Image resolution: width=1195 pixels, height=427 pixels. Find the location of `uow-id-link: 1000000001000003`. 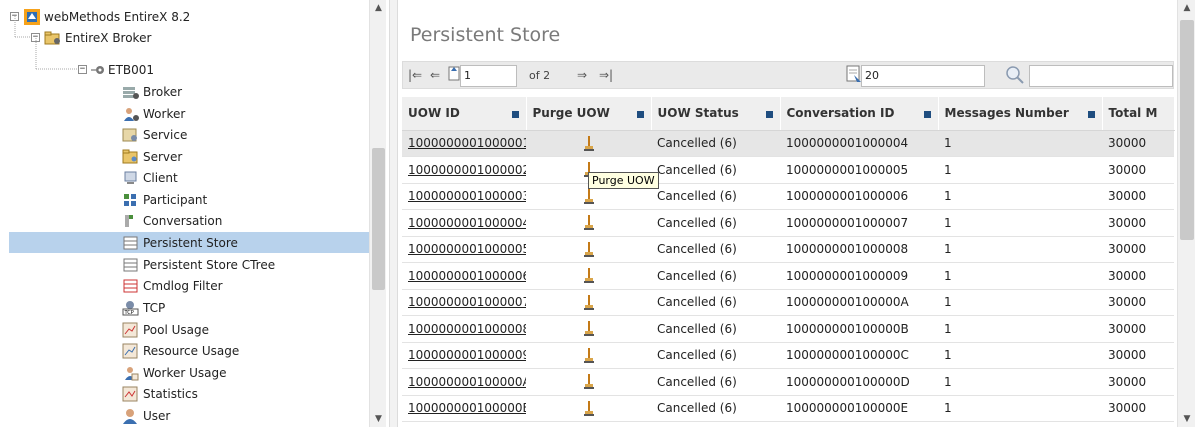

uow-id-link: 1000000001000003 is located at coordinates (464, 196).